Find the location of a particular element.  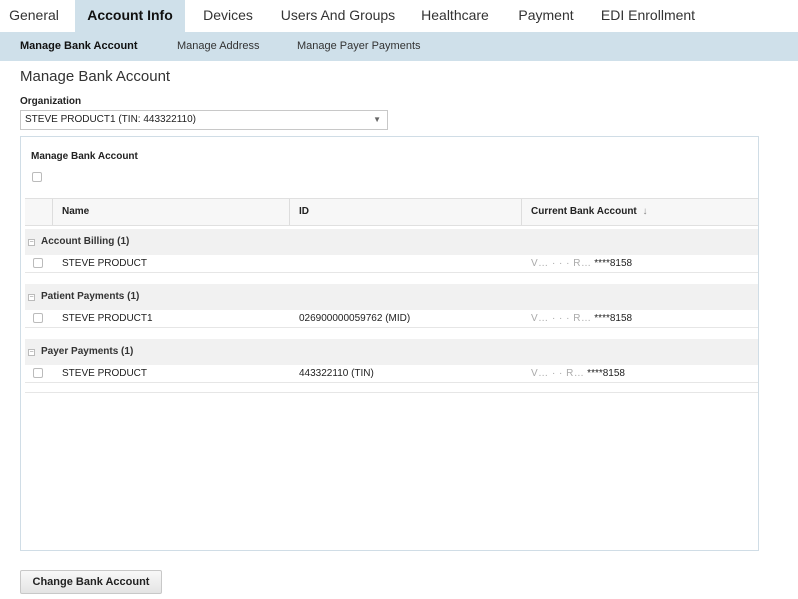

subtab-manage-payer-payments: Manage Payer Payments is located at coordinates (359, 46).